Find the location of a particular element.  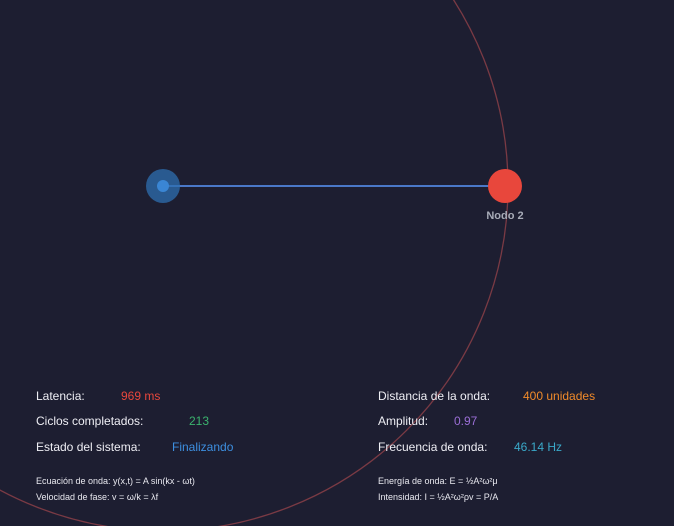

target-node-label: Nodo 2 is located at coordinates (504, 216).